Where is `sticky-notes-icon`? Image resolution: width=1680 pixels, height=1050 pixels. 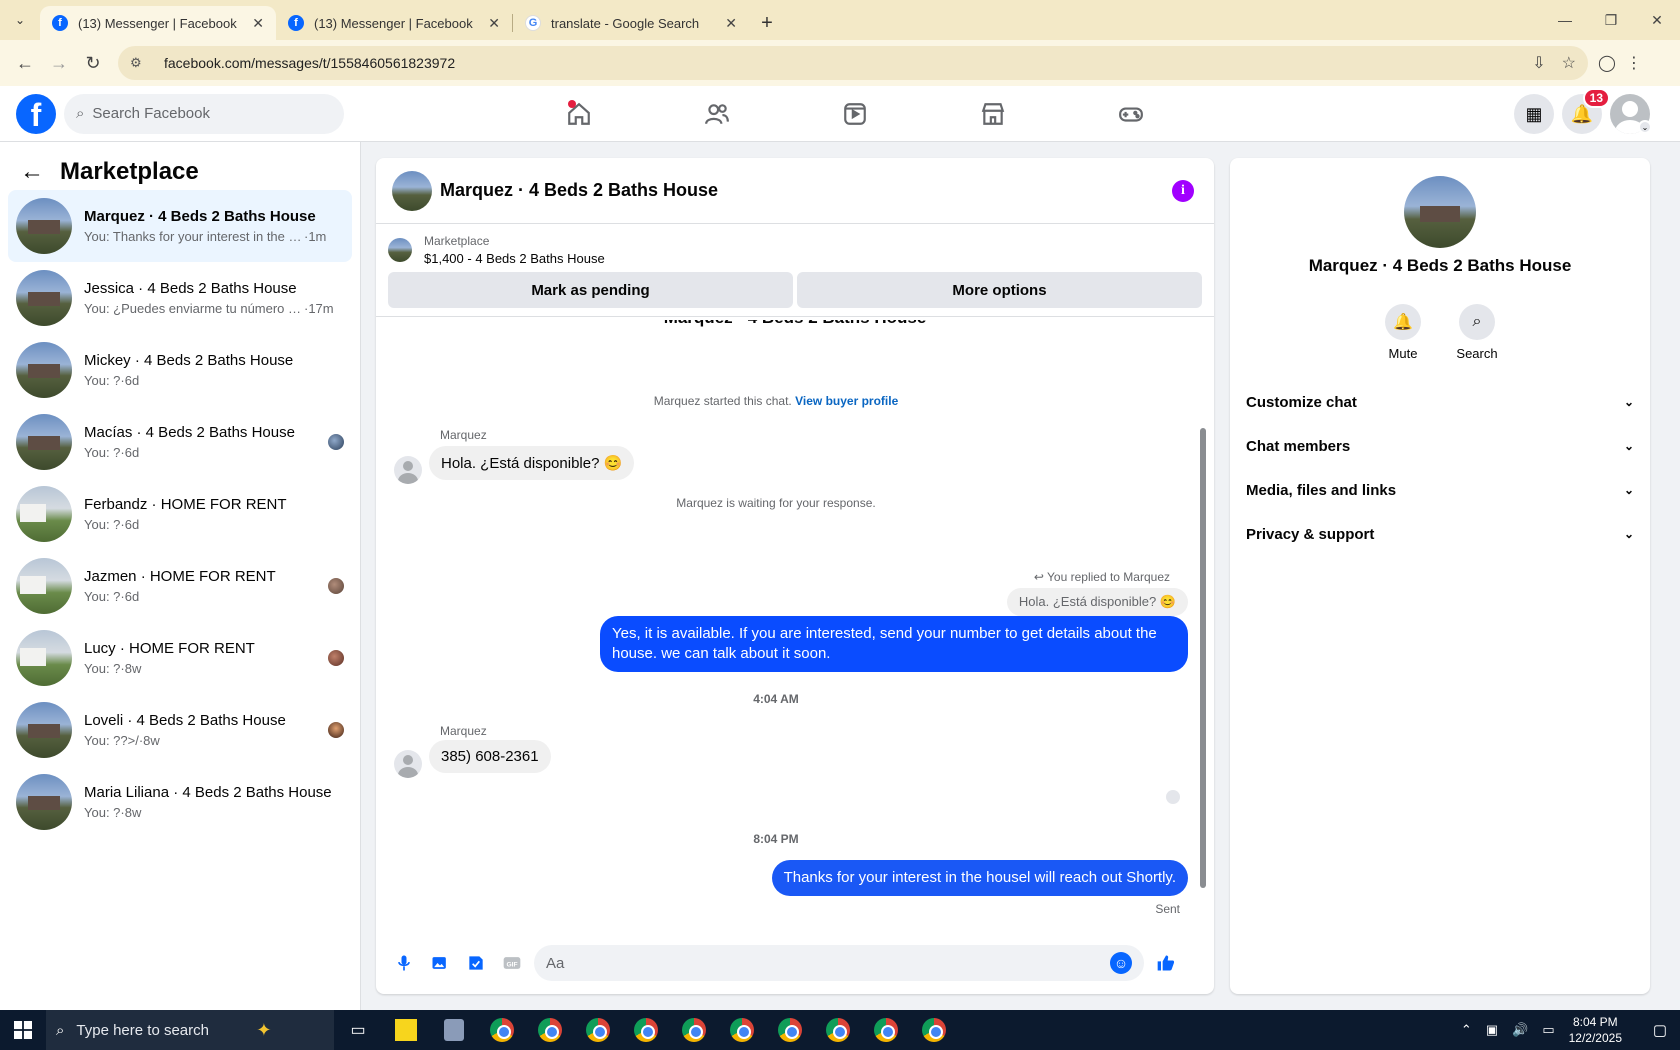
sticky-notes-icon is located at coordinates (406, 1030).